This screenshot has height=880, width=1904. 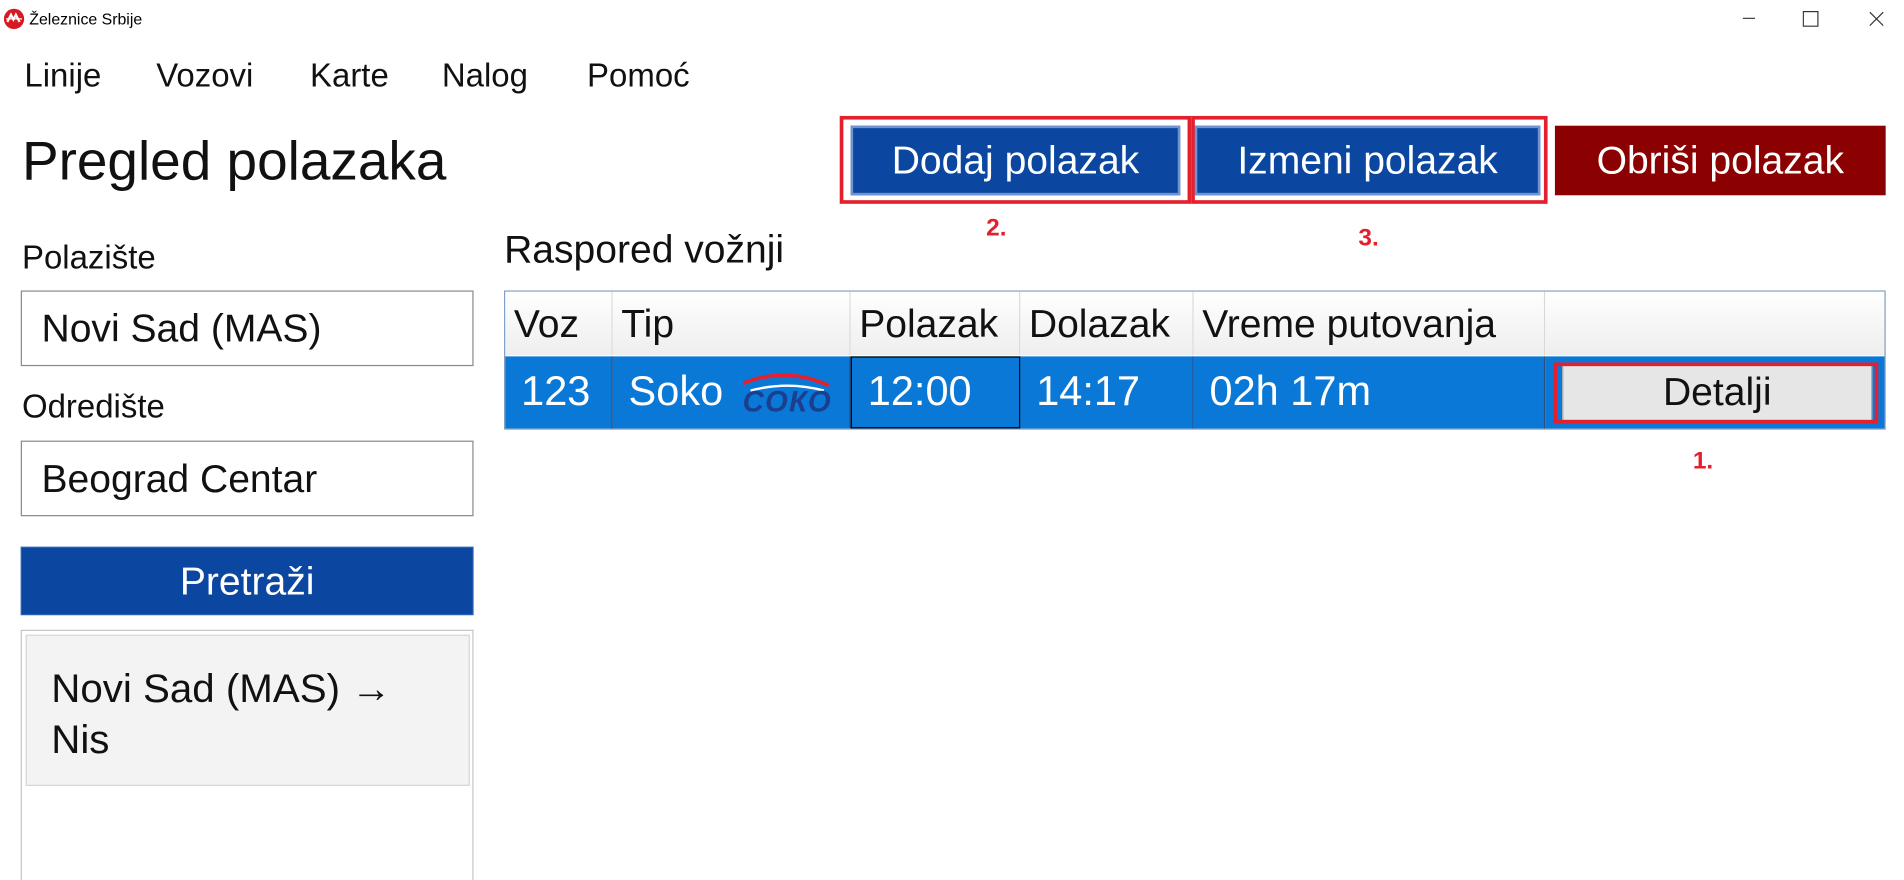 I want to click on column-header-train: Voz, so click(x=559, y=323).